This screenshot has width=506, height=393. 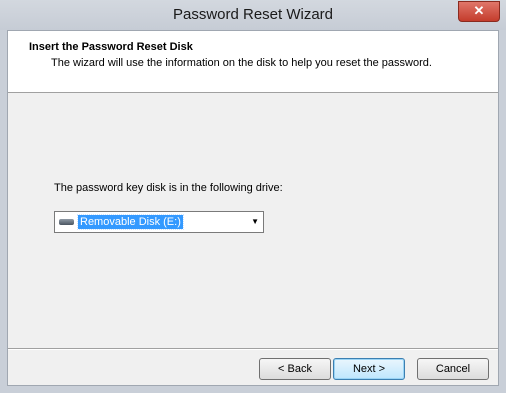 I want to click on page-title: Insert the Password Reset Disk, so click(x=111, y=47).